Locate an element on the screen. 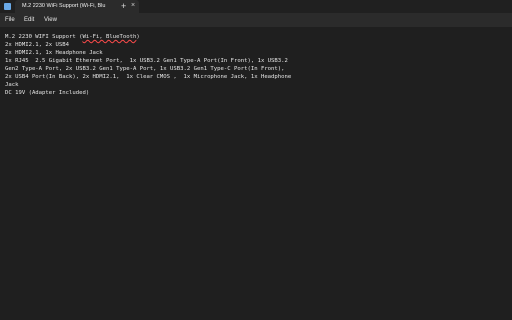 The image size is (512, 320). text-segment: ) is located at coordinates (138, 37).